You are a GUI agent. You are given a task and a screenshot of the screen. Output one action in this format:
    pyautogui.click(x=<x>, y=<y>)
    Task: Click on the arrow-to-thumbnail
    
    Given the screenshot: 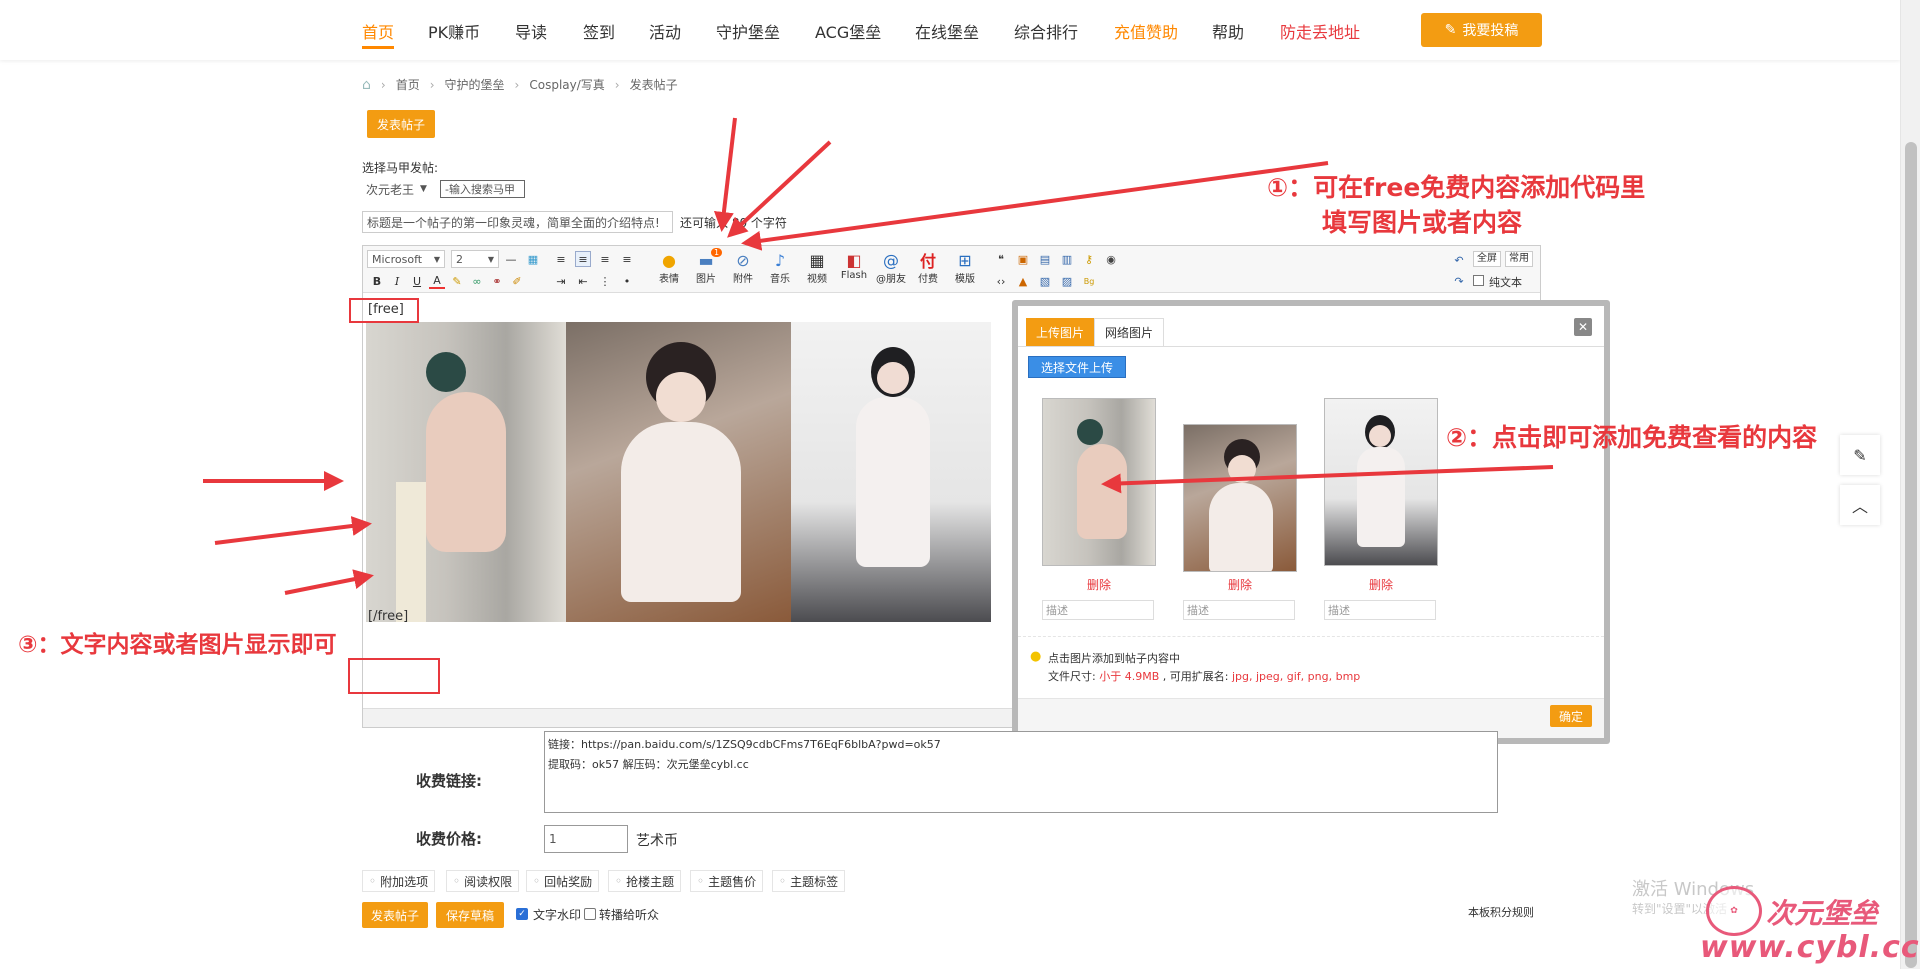 What is the action you would take?
    pyautogui.click(x=1327, y=479)
    